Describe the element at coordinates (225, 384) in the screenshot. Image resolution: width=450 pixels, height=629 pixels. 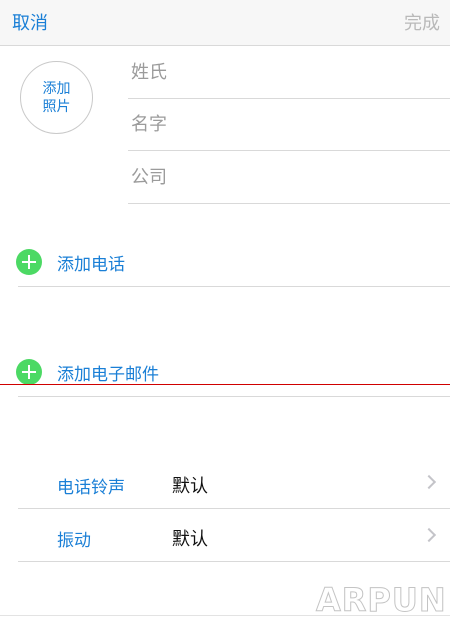
I see `annotation-line` at that location.